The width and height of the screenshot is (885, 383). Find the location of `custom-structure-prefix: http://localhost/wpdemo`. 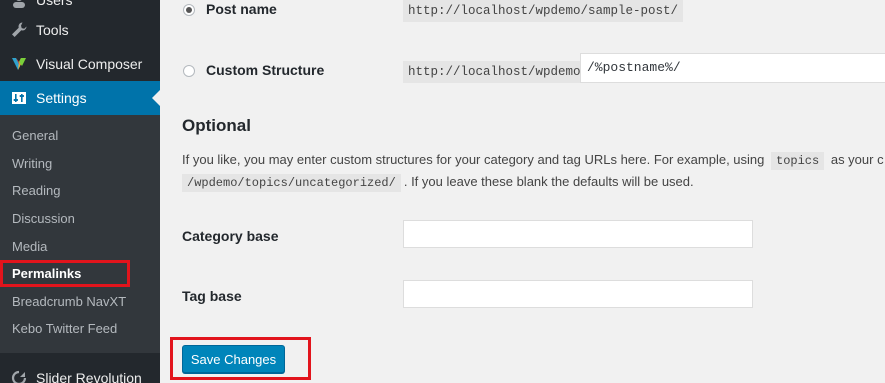

custom-structure-prefix: http://localhost/wpdemo is located at coordinates (494, 72).